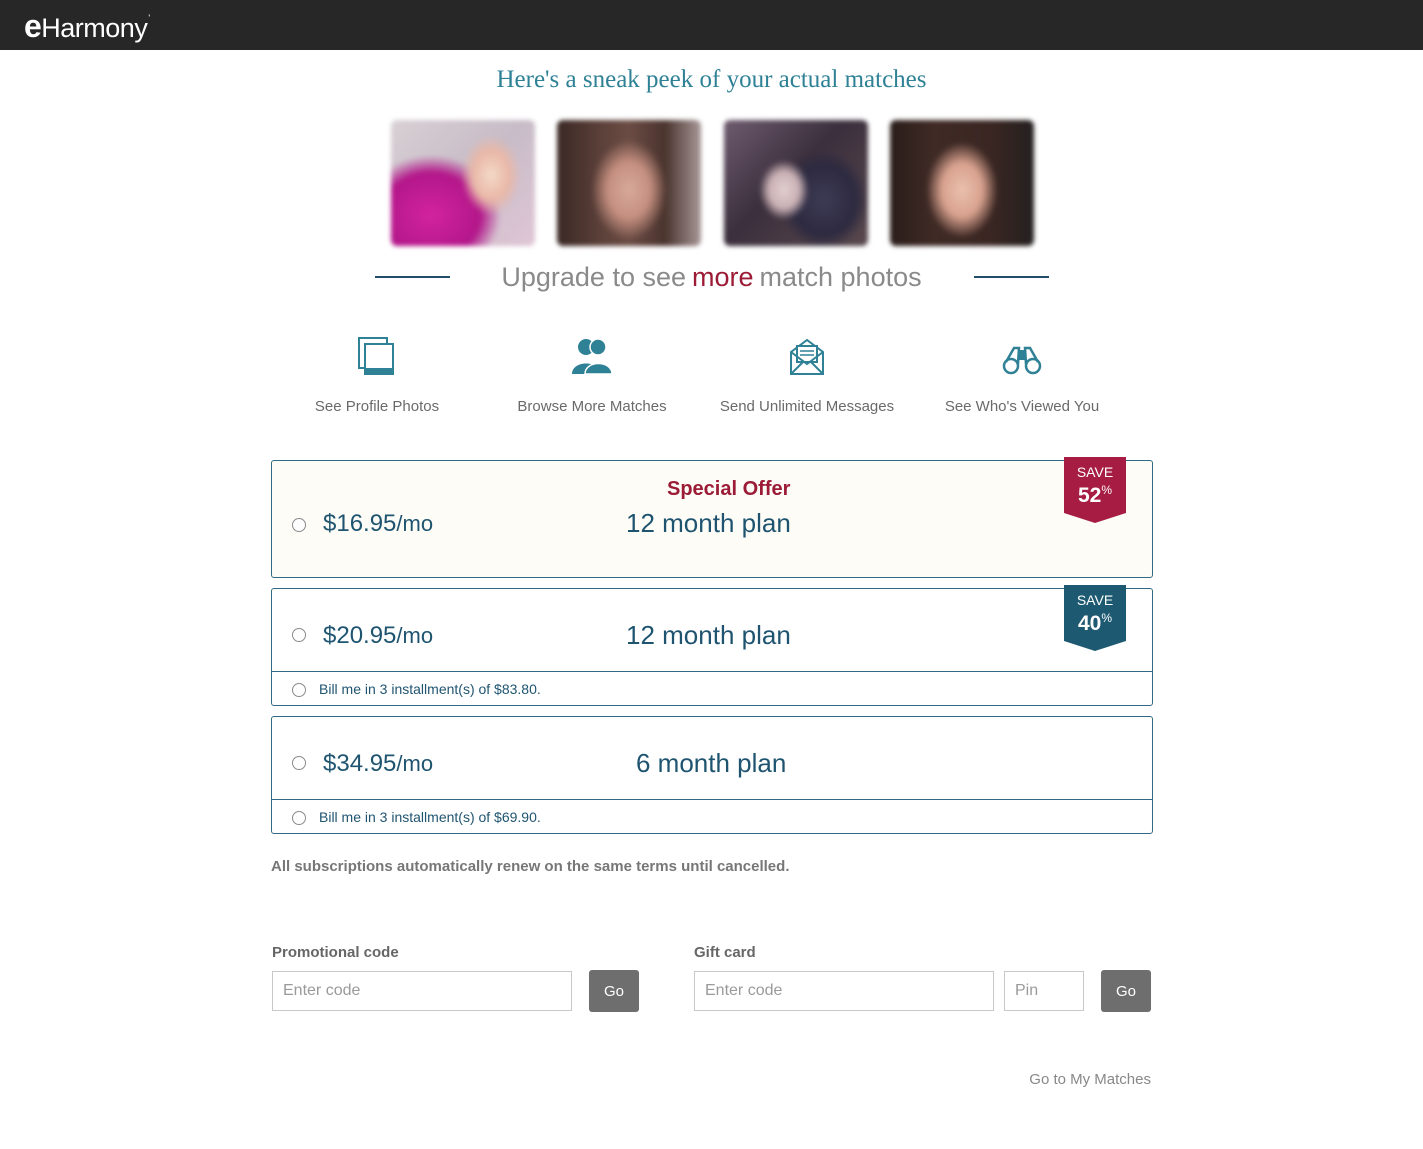 This screenshot has width=1423, height=1149. Describe the element at coordinates (592, 356) in the screenshot. I see `people-icon` at that location.